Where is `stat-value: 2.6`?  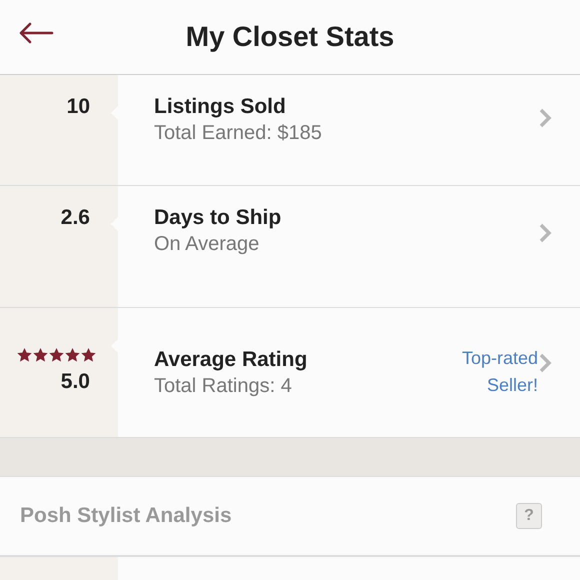
stat-value: 2.6 is located at coordinates (75, 218).